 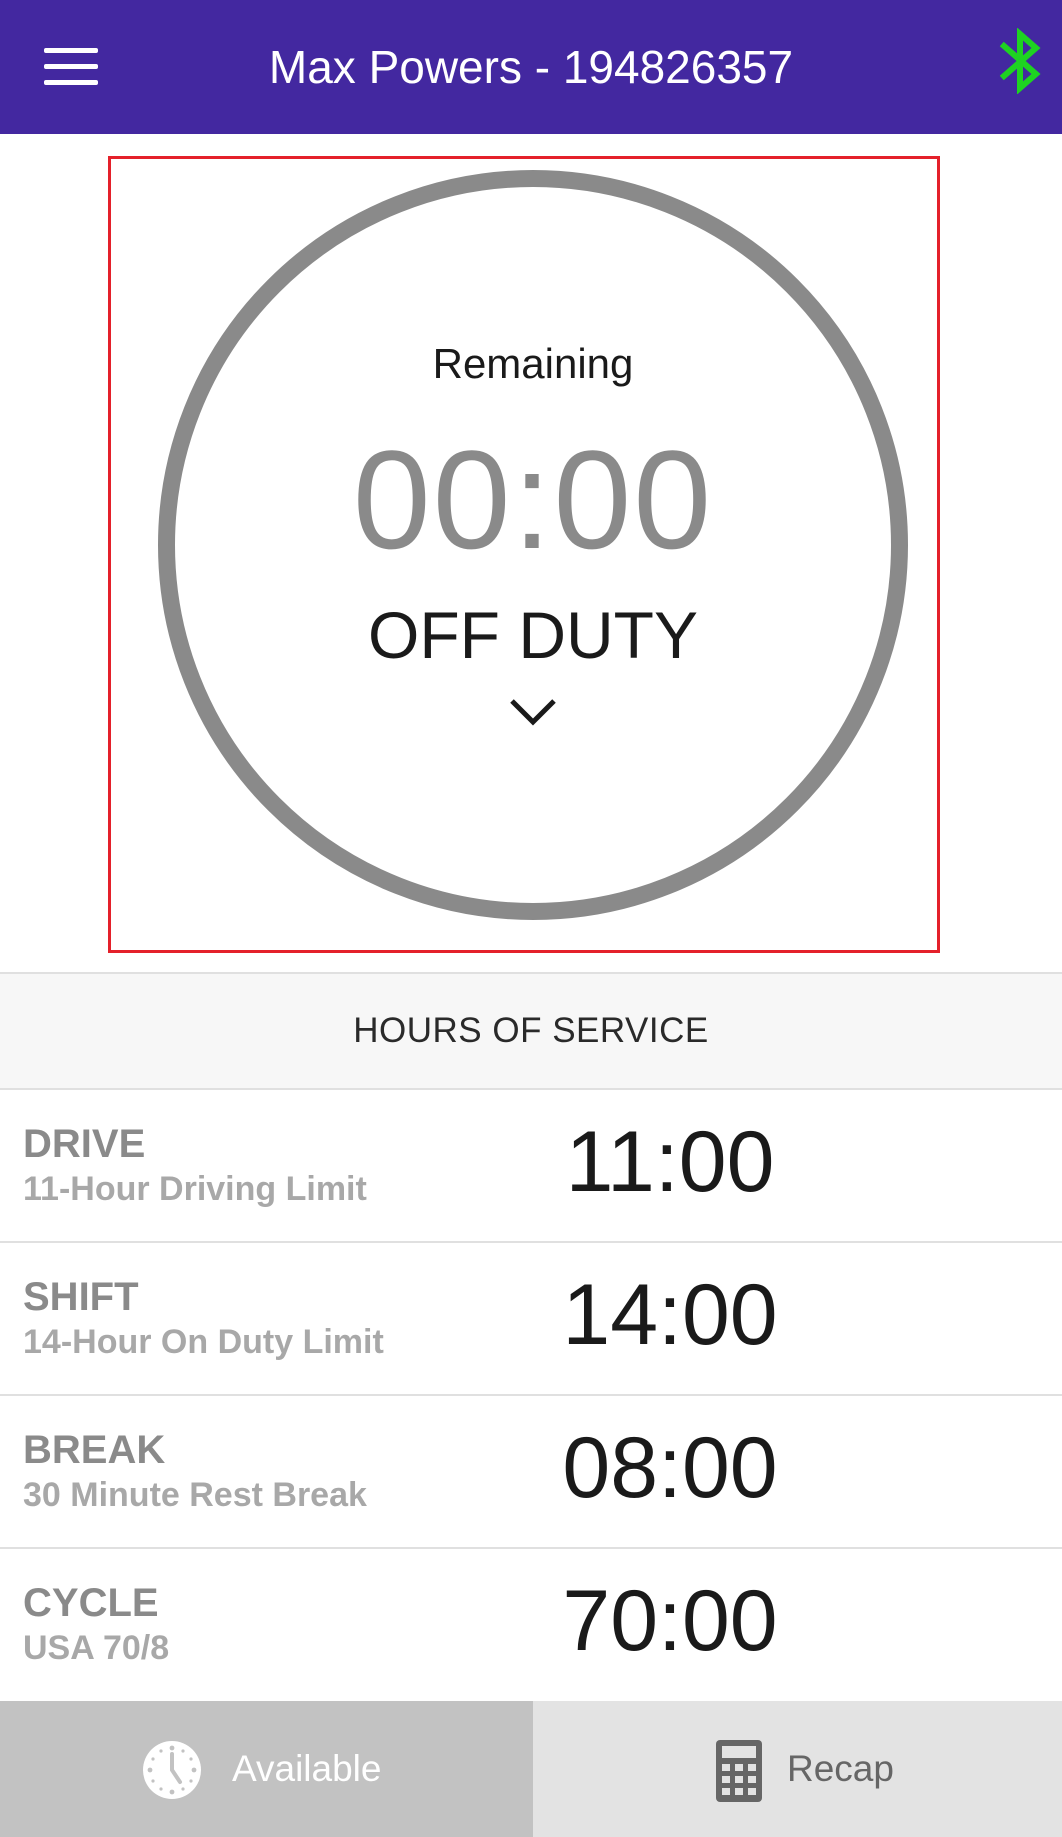 I want to click on hos-row-shift: SHIFT 14-Hour On Duty Limit 14:00, so click(x=531, y=1319).